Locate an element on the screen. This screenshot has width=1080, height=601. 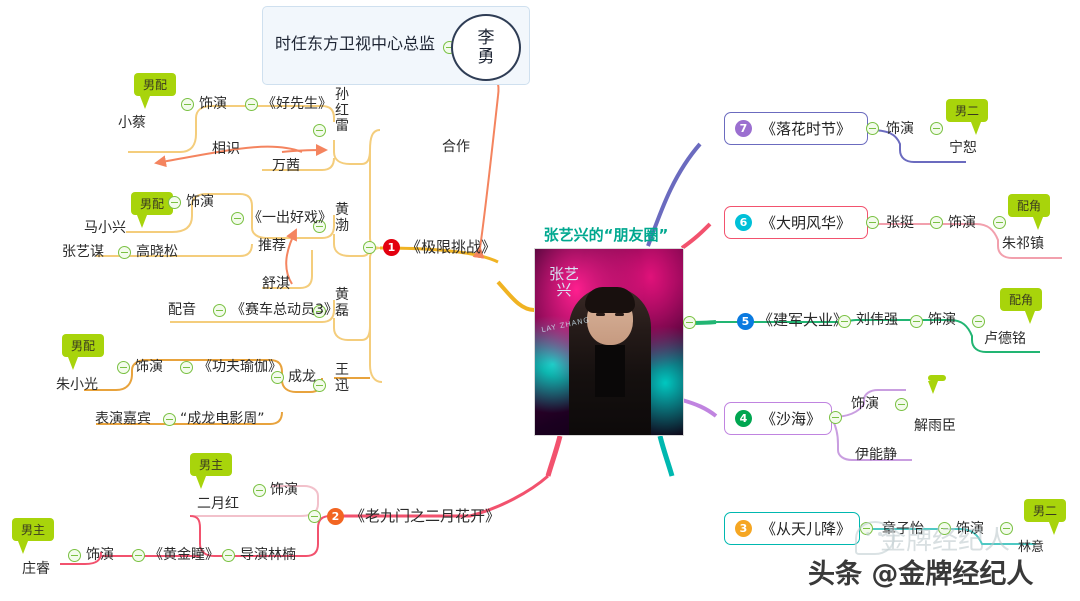
leaf-lu-deming: 卢德铭 is located at coordinates (1005, 339).